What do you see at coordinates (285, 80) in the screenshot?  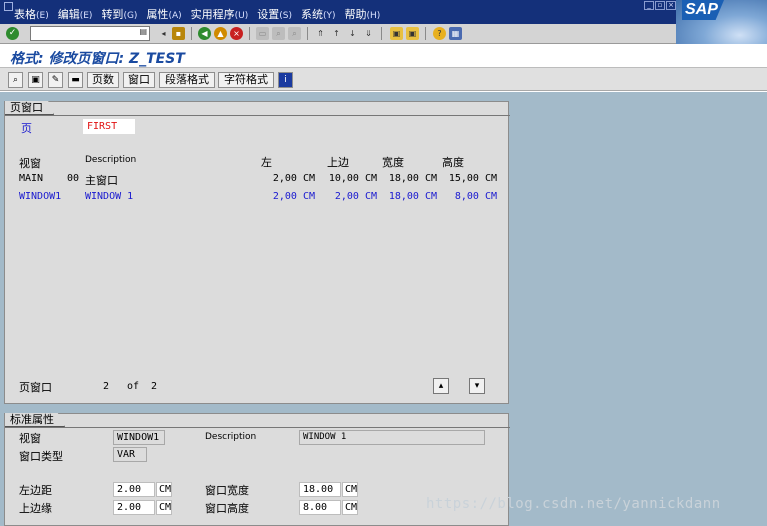 I see `info-icon: i` at bounding box center [285, 80].